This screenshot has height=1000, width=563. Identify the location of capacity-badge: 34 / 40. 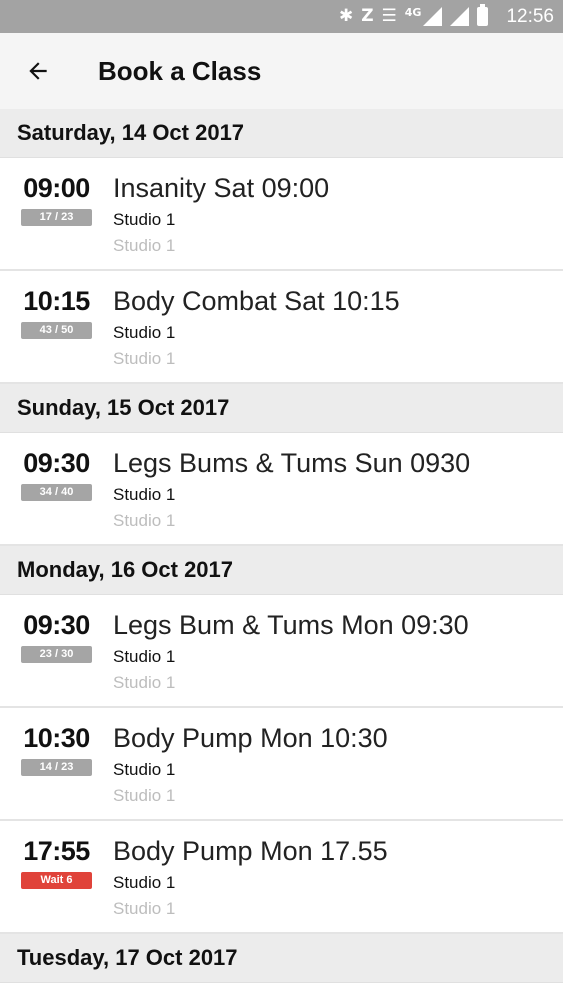
(56, 492).